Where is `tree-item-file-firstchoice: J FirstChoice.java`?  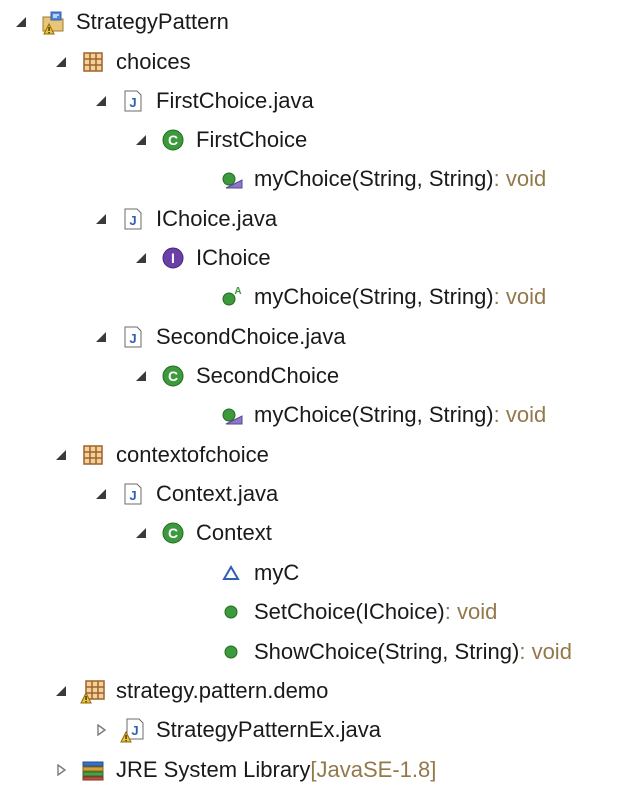 tree-item-file-firstchoice: J FirstChoice.java is located at coordinates (203, 101).